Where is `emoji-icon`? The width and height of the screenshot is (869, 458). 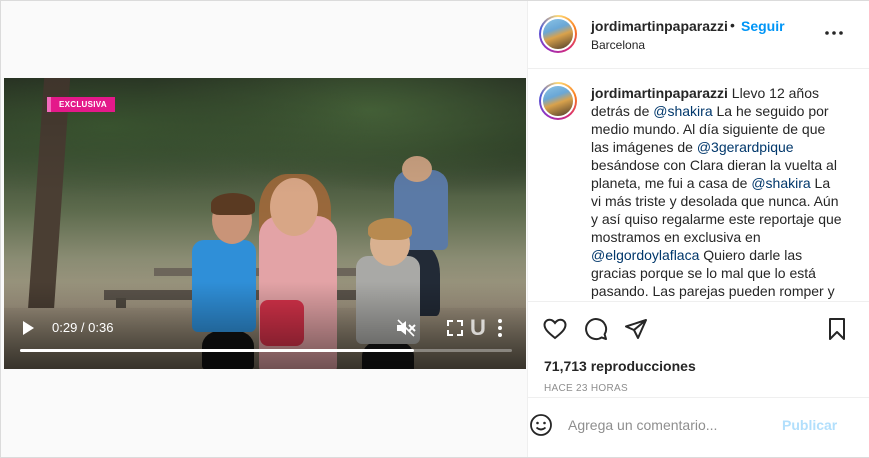
emoji-icon is located at coordinates (541, 425).